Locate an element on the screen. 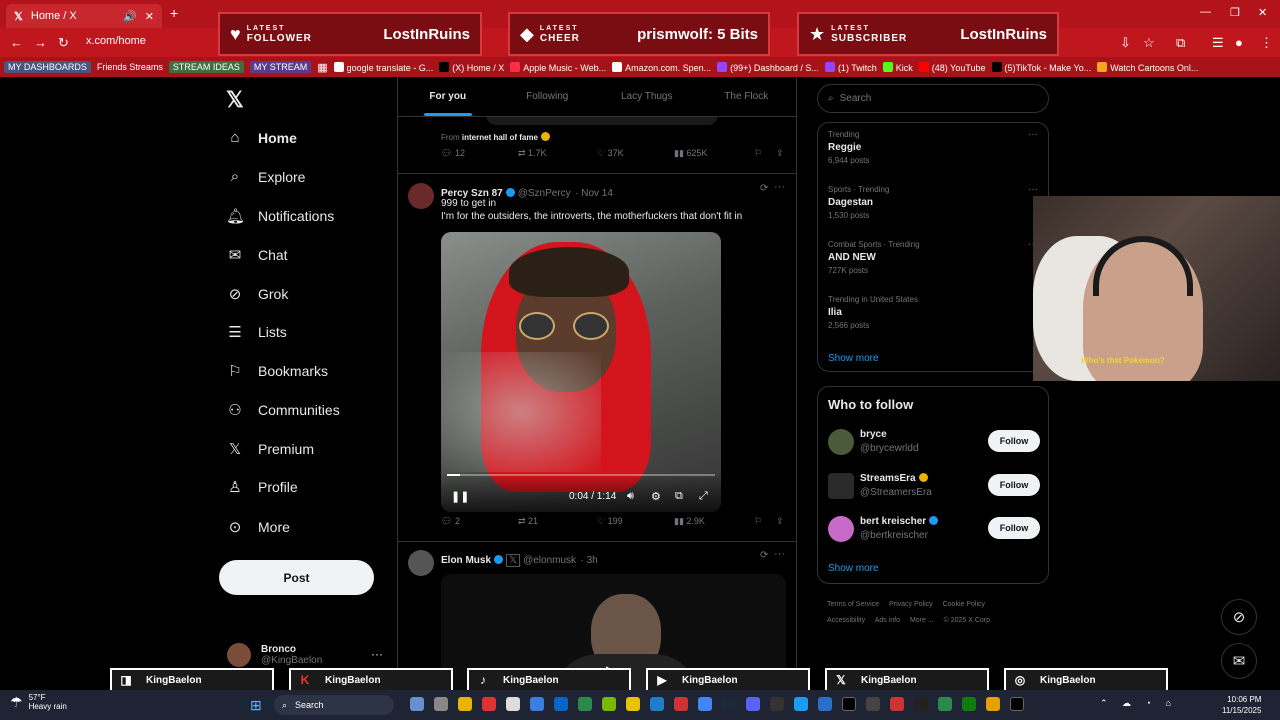 This screenshot has height=720, width=1280. minimize-button: — is located at coordinates (1205, 12).